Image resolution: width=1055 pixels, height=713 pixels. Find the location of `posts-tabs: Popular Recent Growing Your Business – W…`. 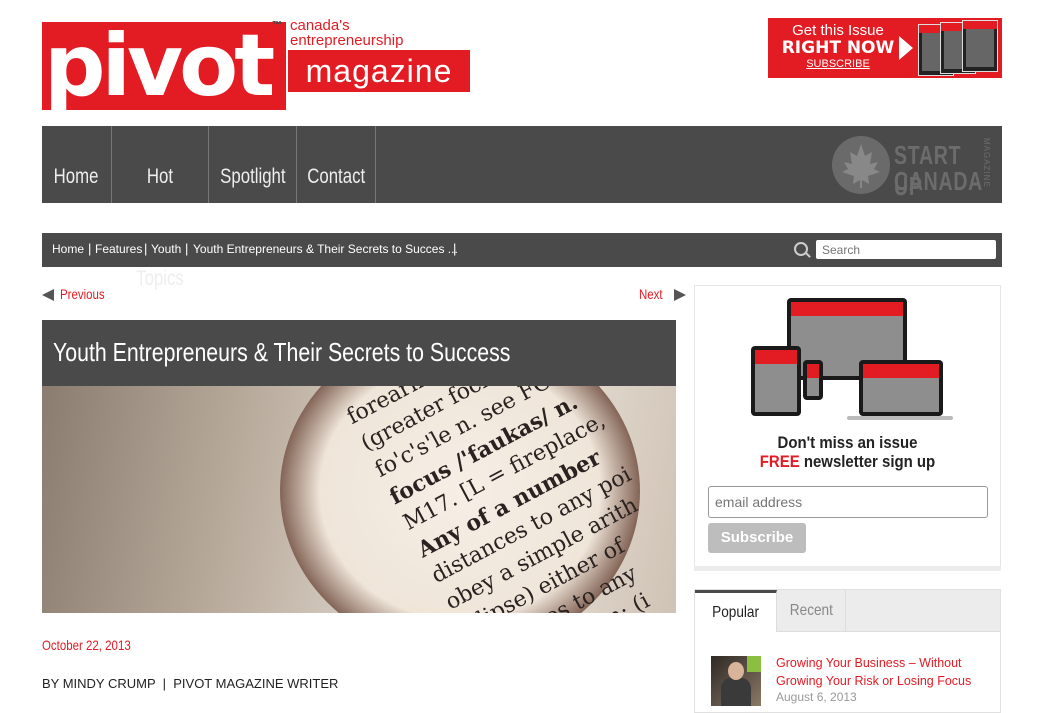

posts-tabs: Popular Recent Growing Your Business – W… is located at coordinates (847, 651).